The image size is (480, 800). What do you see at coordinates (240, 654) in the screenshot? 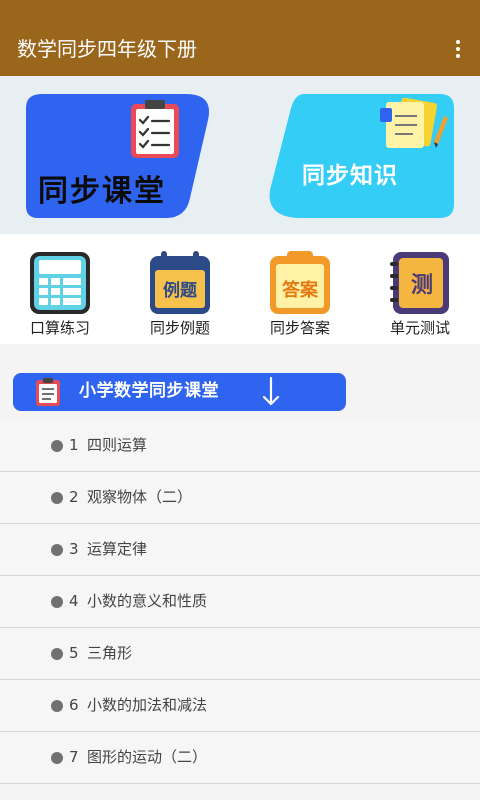
I see `list-item: 5 三角形` at bounding box center [240, 654].